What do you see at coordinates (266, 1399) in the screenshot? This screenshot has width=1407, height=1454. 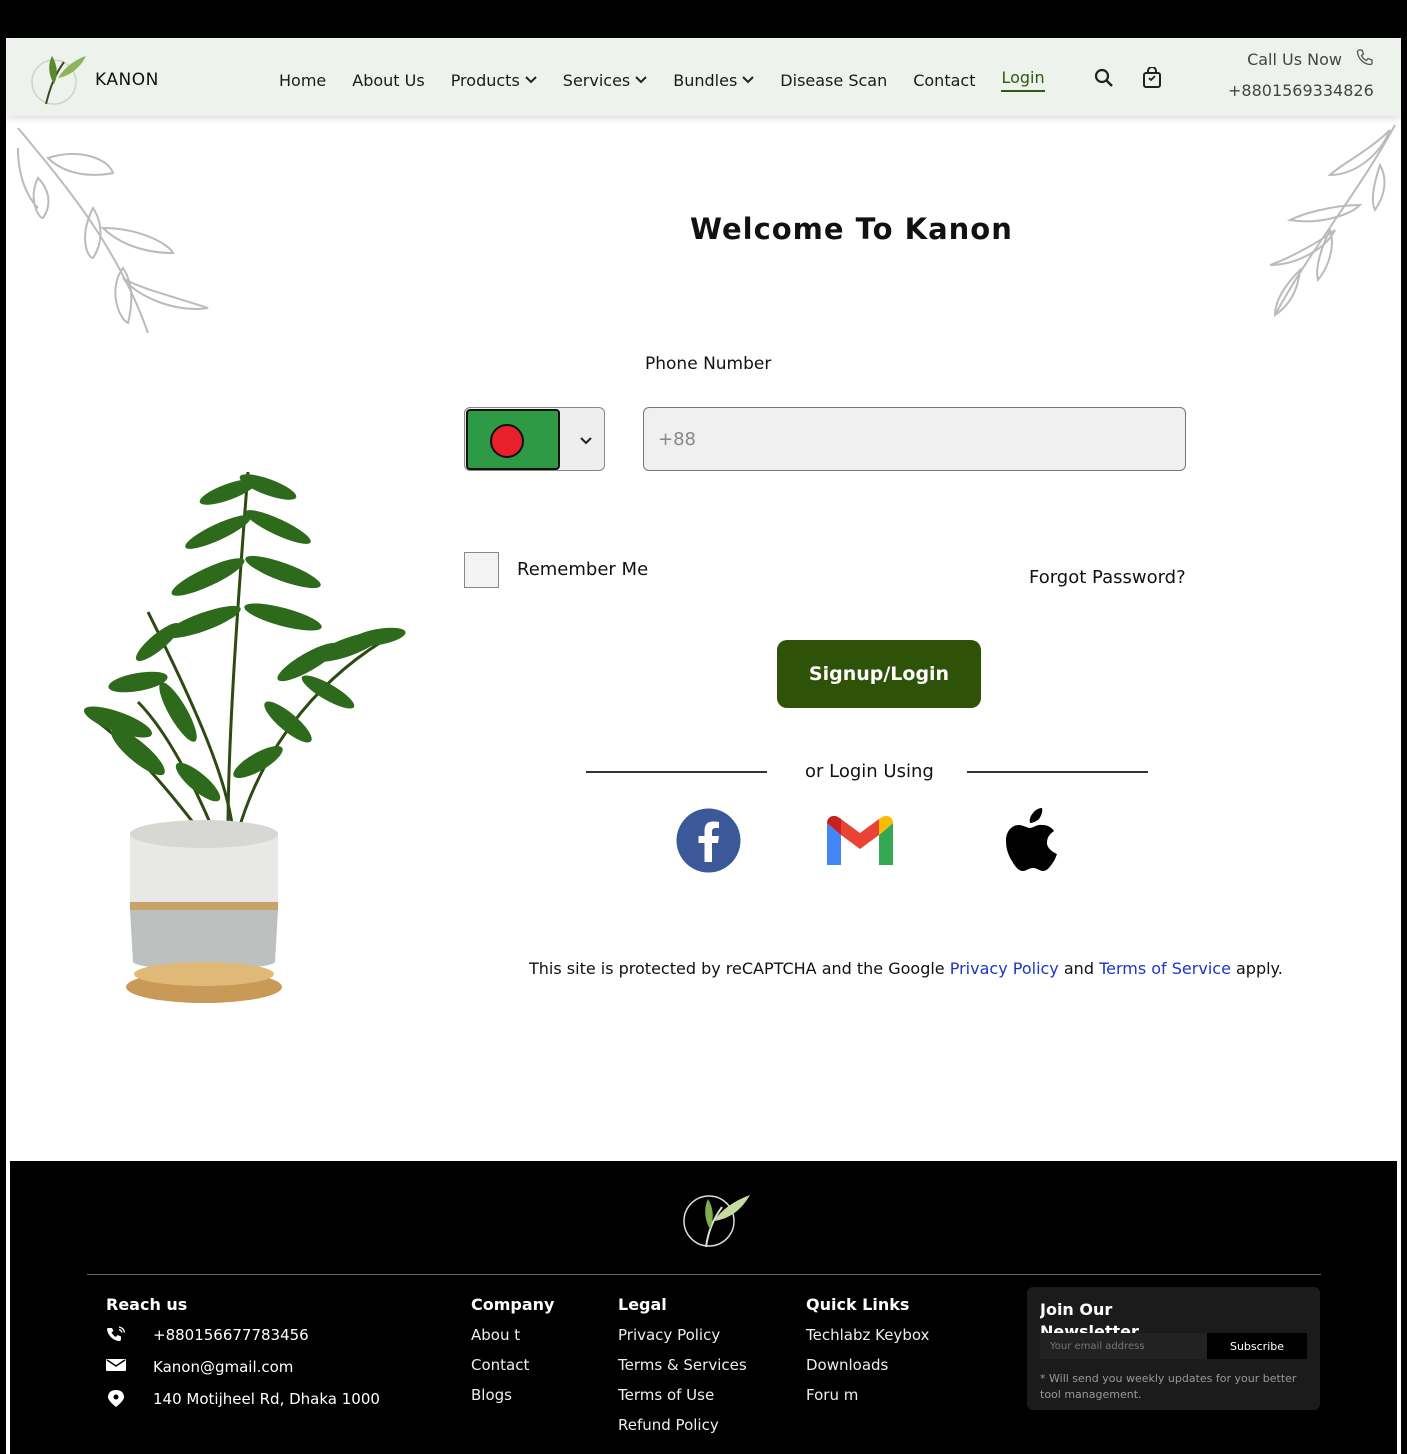 I see `reach-address-text: 140 Motijheel Rd, Dhaka 1000` at bounding box center [266, 1399].